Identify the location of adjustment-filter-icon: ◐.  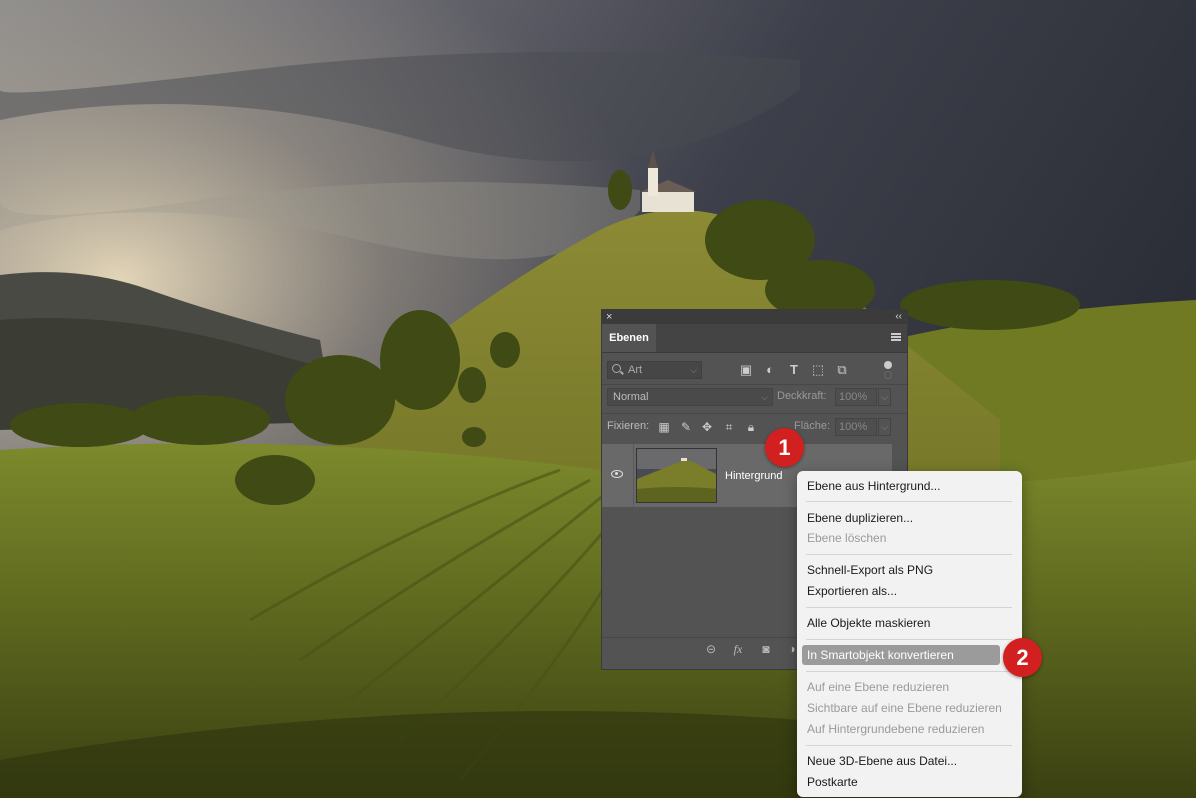
(770, 370).